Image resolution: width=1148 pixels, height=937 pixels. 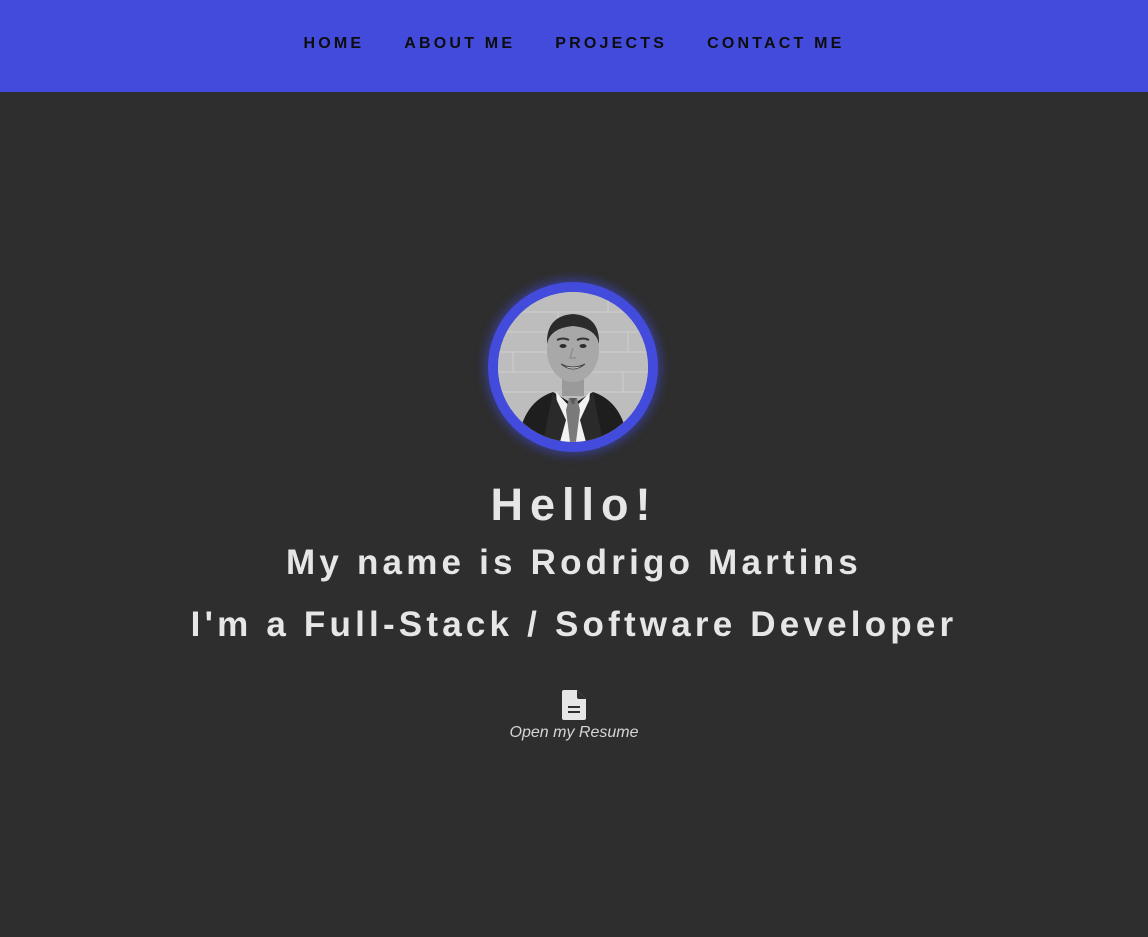 What do you see at coordinates (459, 44) in the screenshot?
I see `nav-about-link: ABOUT ME` at bounding box center [459, 44].